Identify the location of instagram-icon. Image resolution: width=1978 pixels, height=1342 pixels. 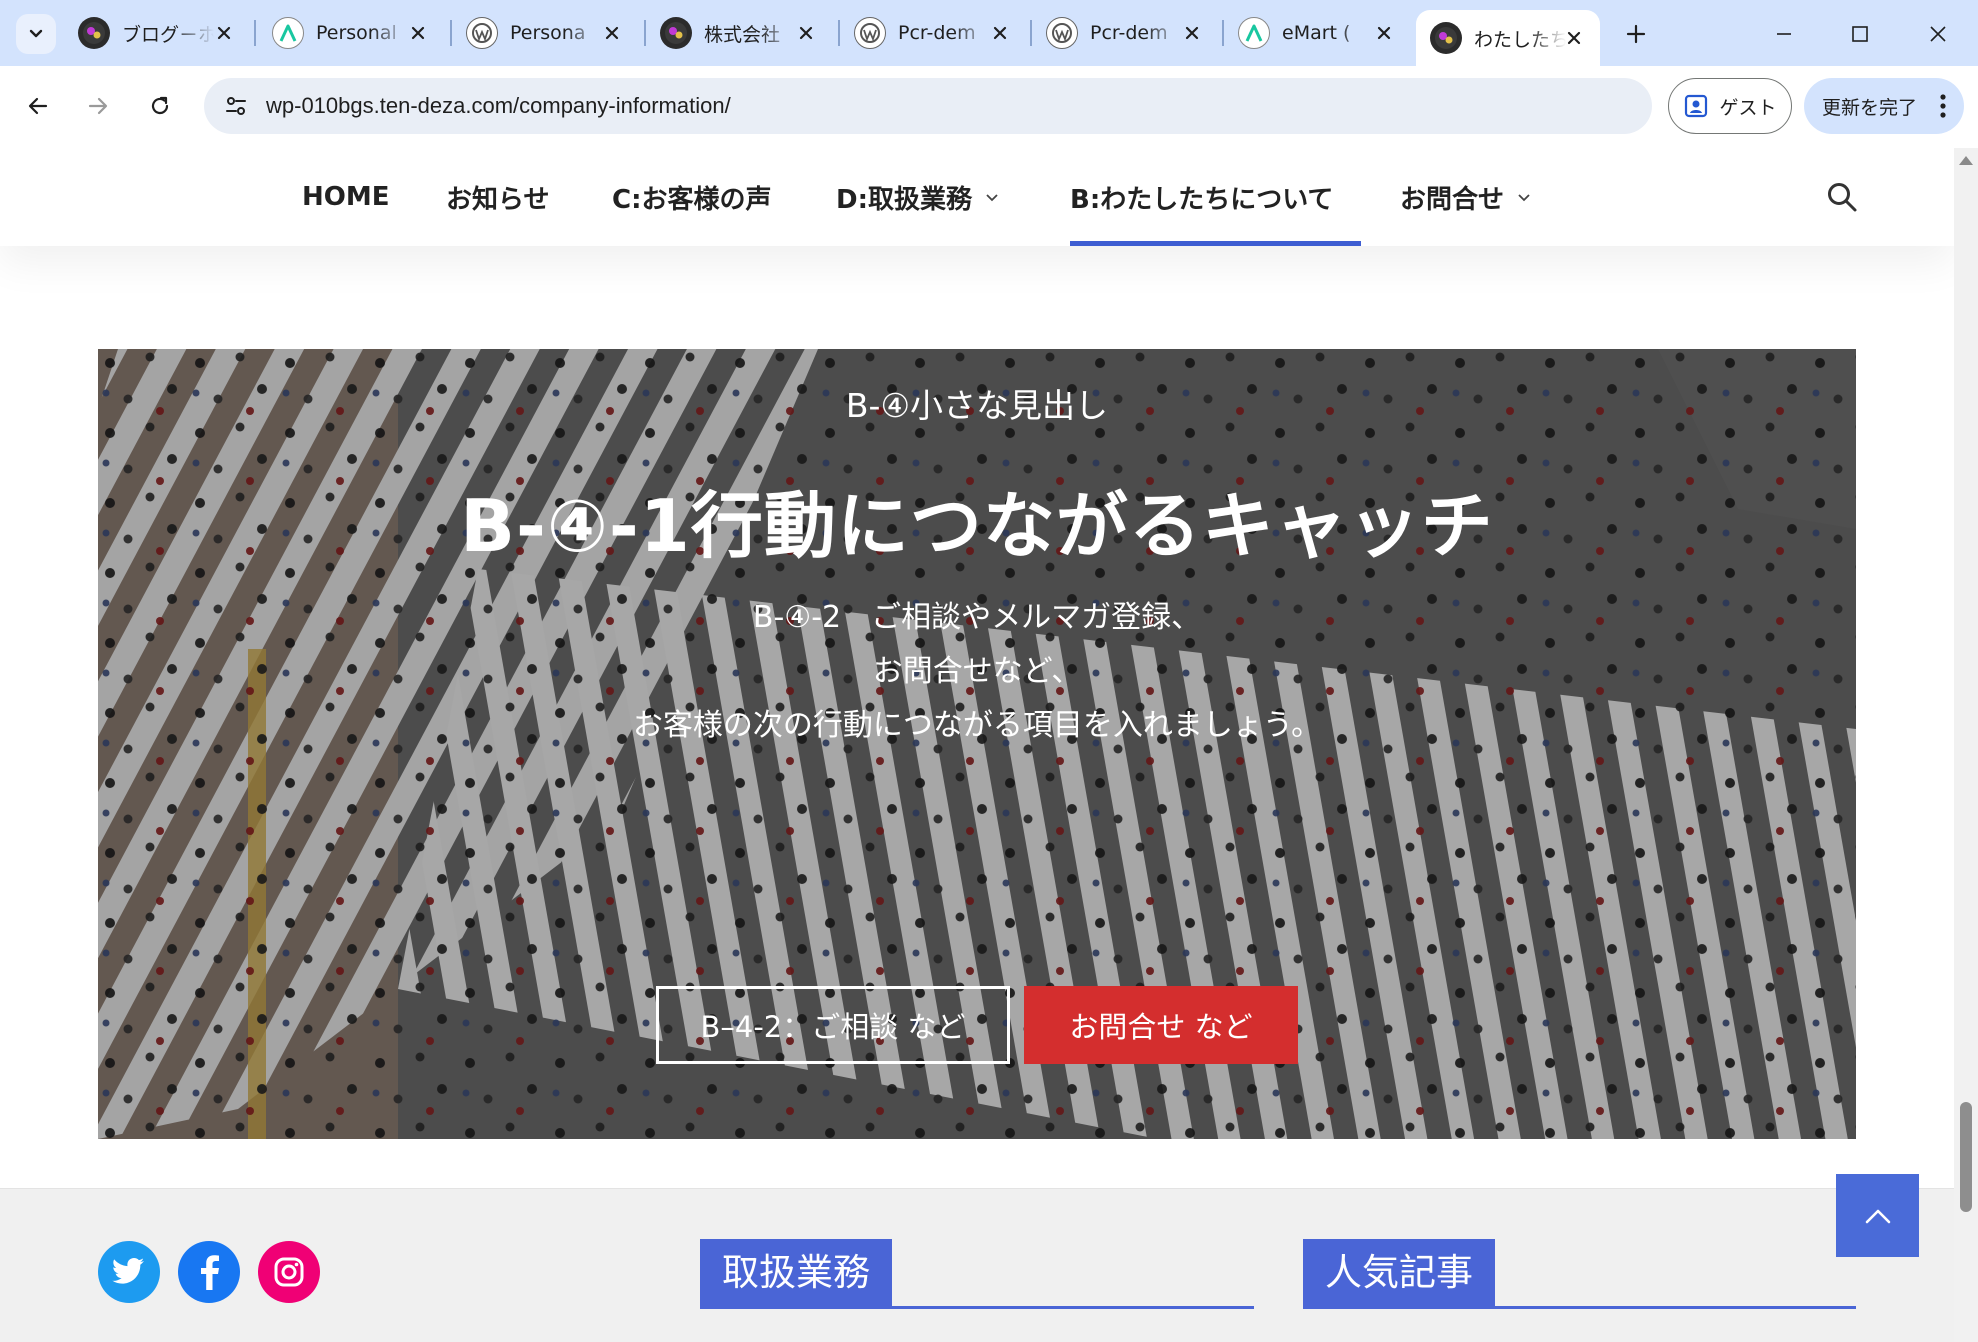
(289, 1272).